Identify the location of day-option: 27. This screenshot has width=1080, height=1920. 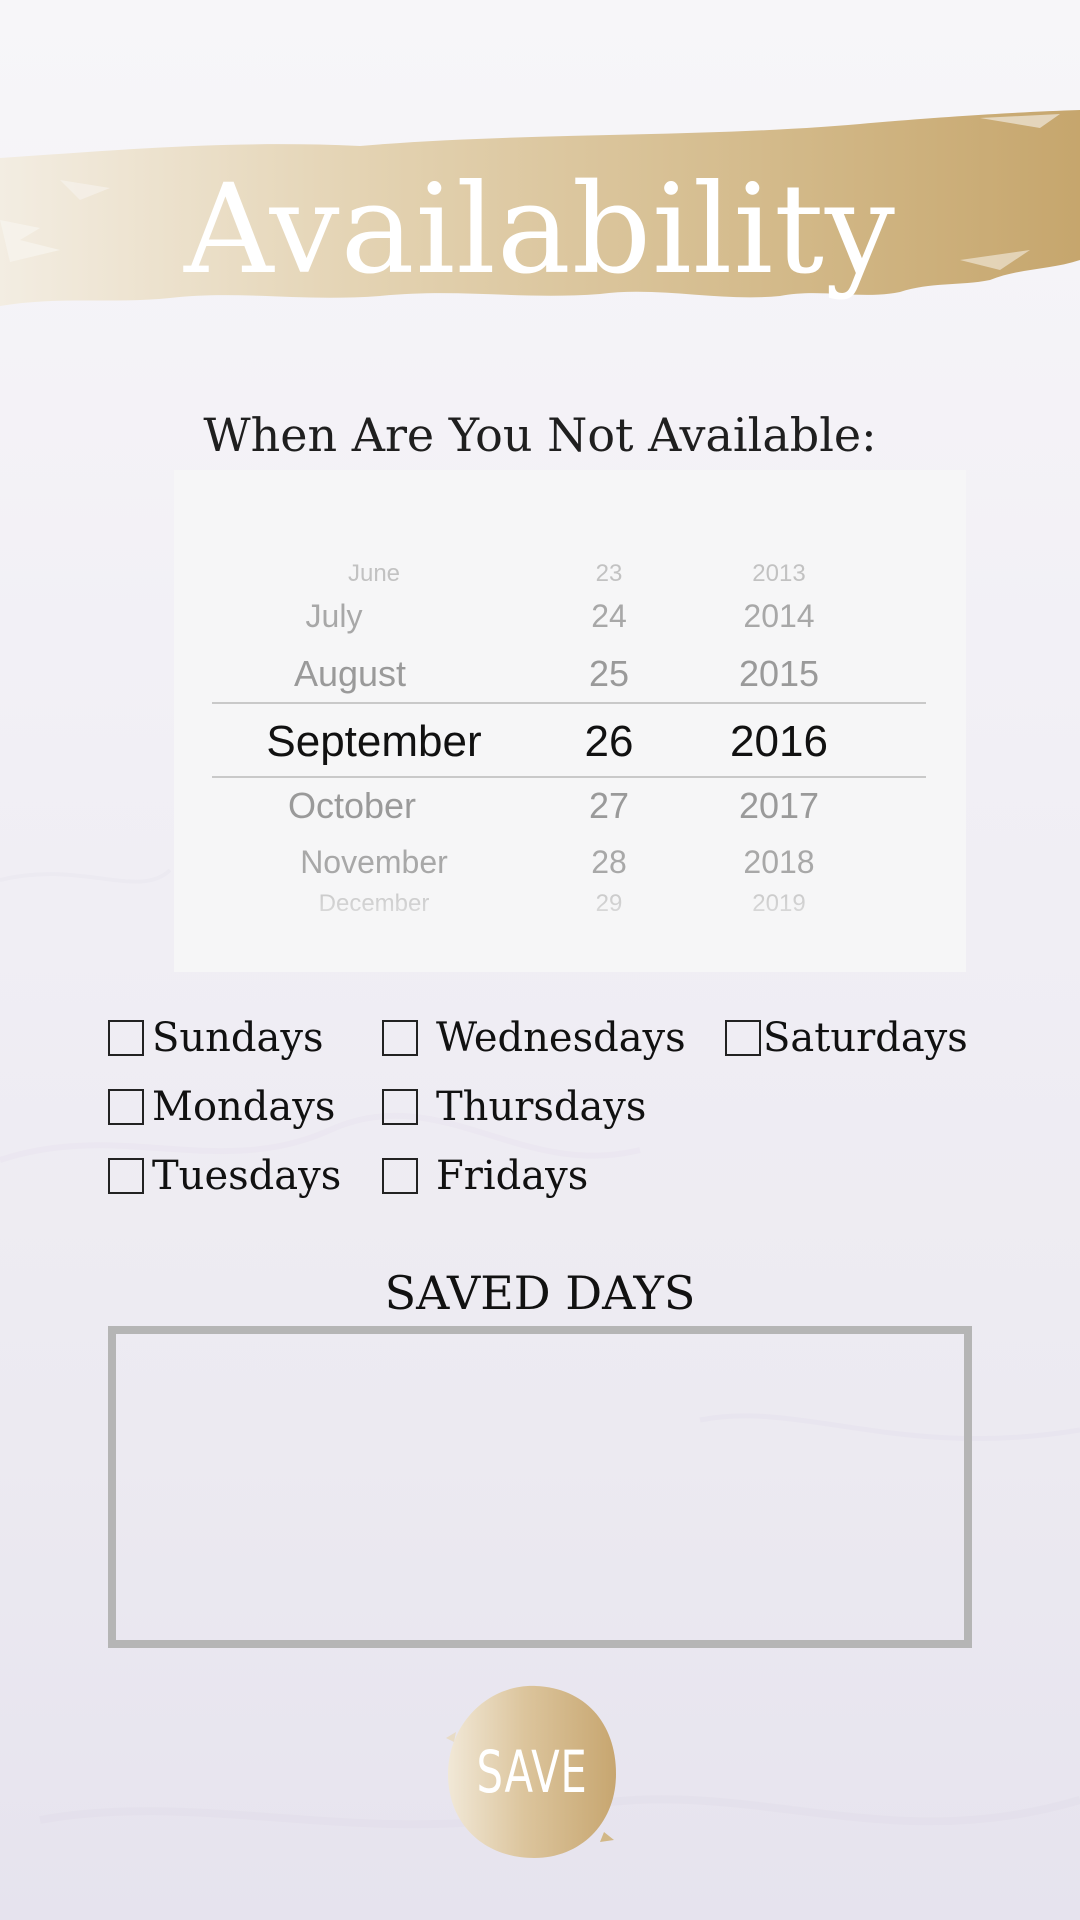
(609, 806).